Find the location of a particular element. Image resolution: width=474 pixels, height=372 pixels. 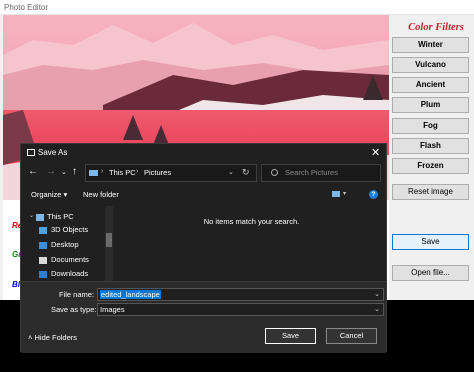

filter-fog-button: Fog is located at coordinates (430, 126).